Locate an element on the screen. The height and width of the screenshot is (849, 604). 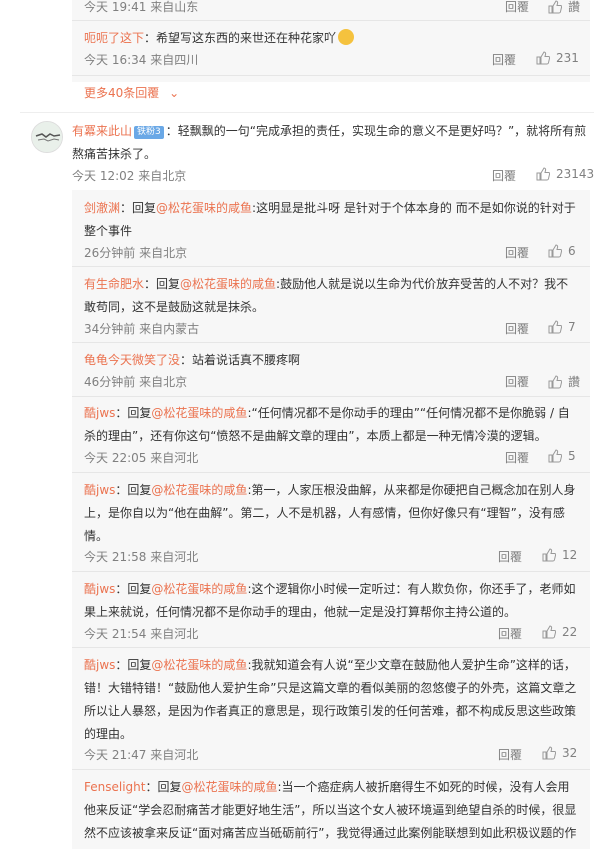
like-button: 6 is located at coordinates (562, 251).